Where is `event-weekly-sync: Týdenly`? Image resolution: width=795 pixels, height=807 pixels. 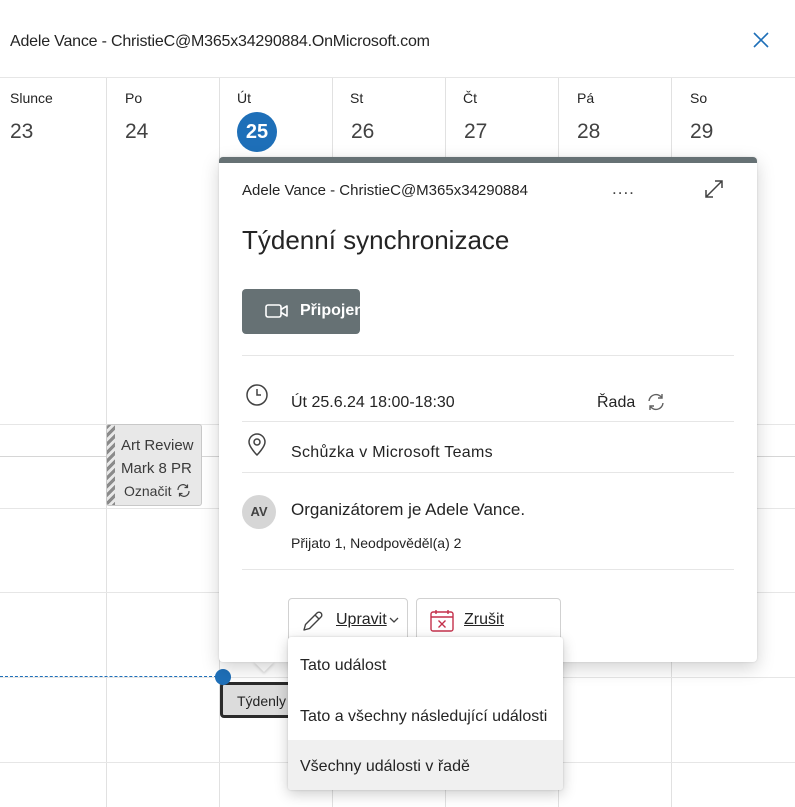 event-weekly-sync: Týdenly is located at coordinates (256, 700).